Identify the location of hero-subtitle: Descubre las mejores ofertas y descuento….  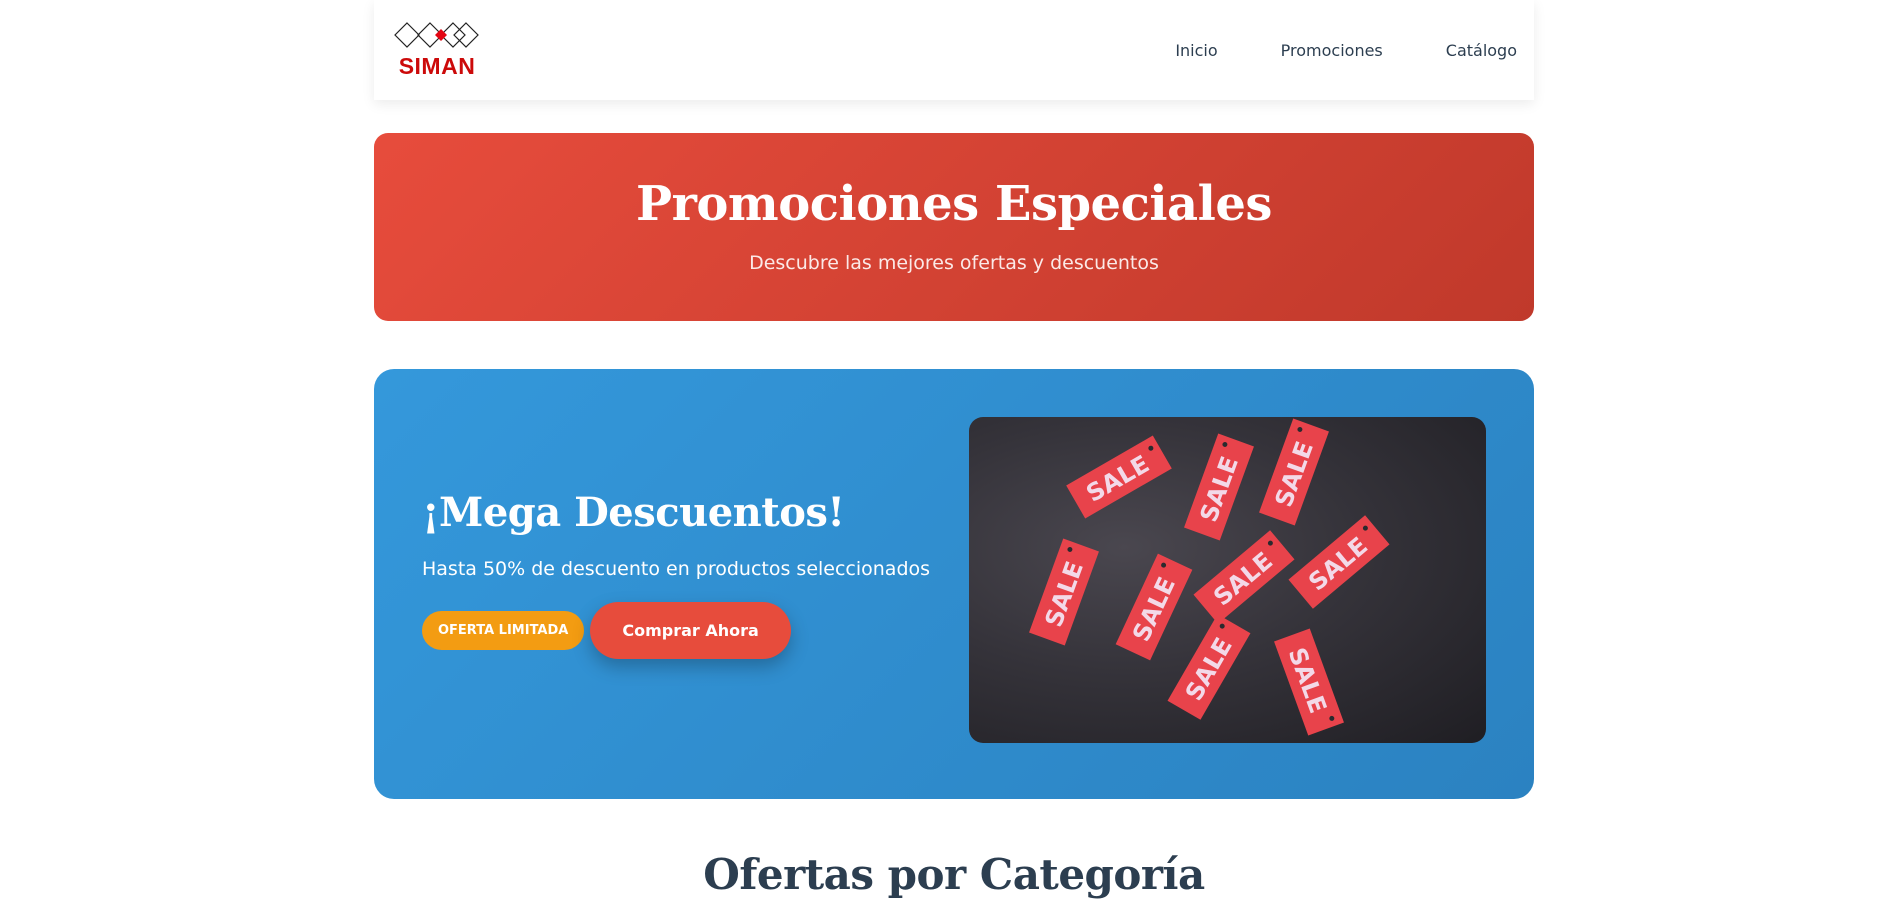
(954, 263).